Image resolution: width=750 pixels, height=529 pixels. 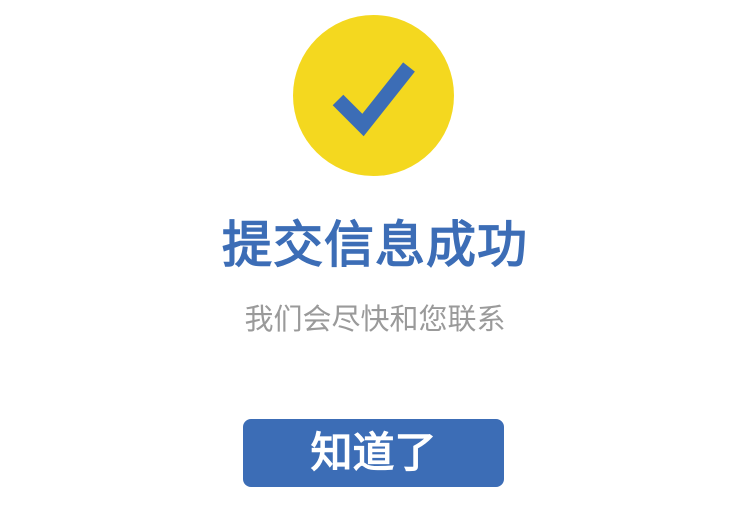 What do you see at coordinates (375, 319) in the screenshot?
I see `success-message: 我们会尽快和您联系` at bounding box center [375, 319].